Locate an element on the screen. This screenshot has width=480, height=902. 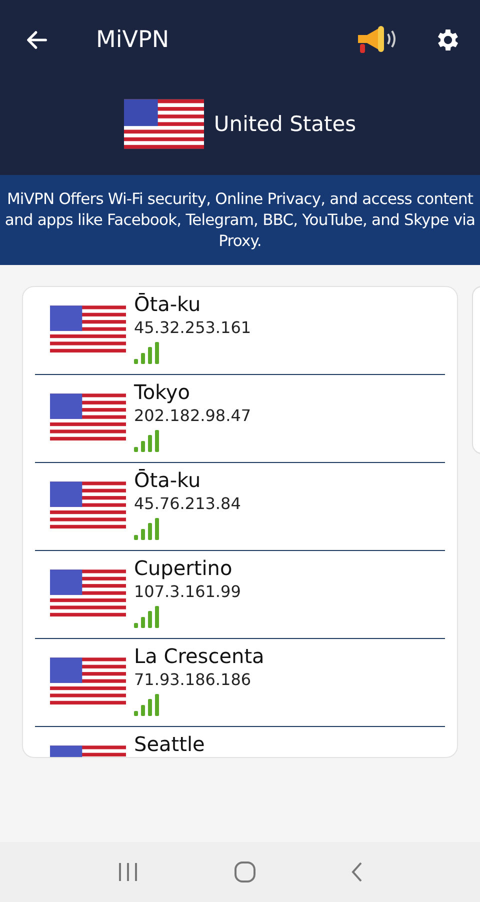
server-ip: 202.182.98.47 is located at coordinates (193, 416).